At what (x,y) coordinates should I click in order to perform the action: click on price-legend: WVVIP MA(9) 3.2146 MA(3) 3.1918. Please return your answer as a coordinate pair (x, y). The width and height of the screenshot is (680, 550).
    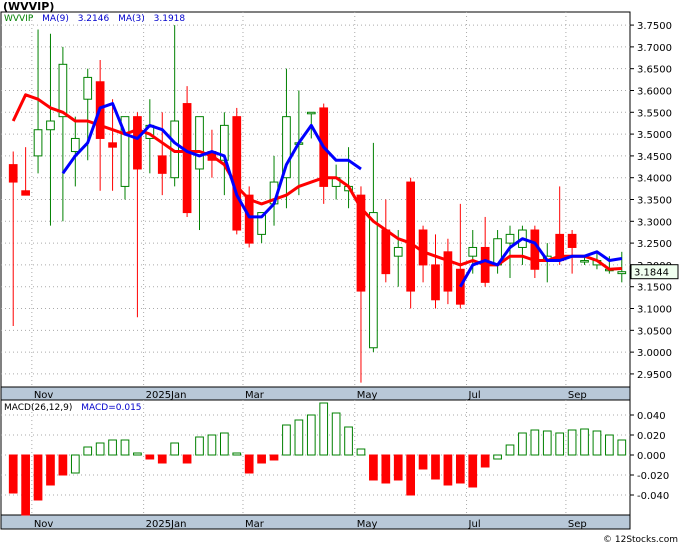
    Looking at the image, I should click on (97, 19).